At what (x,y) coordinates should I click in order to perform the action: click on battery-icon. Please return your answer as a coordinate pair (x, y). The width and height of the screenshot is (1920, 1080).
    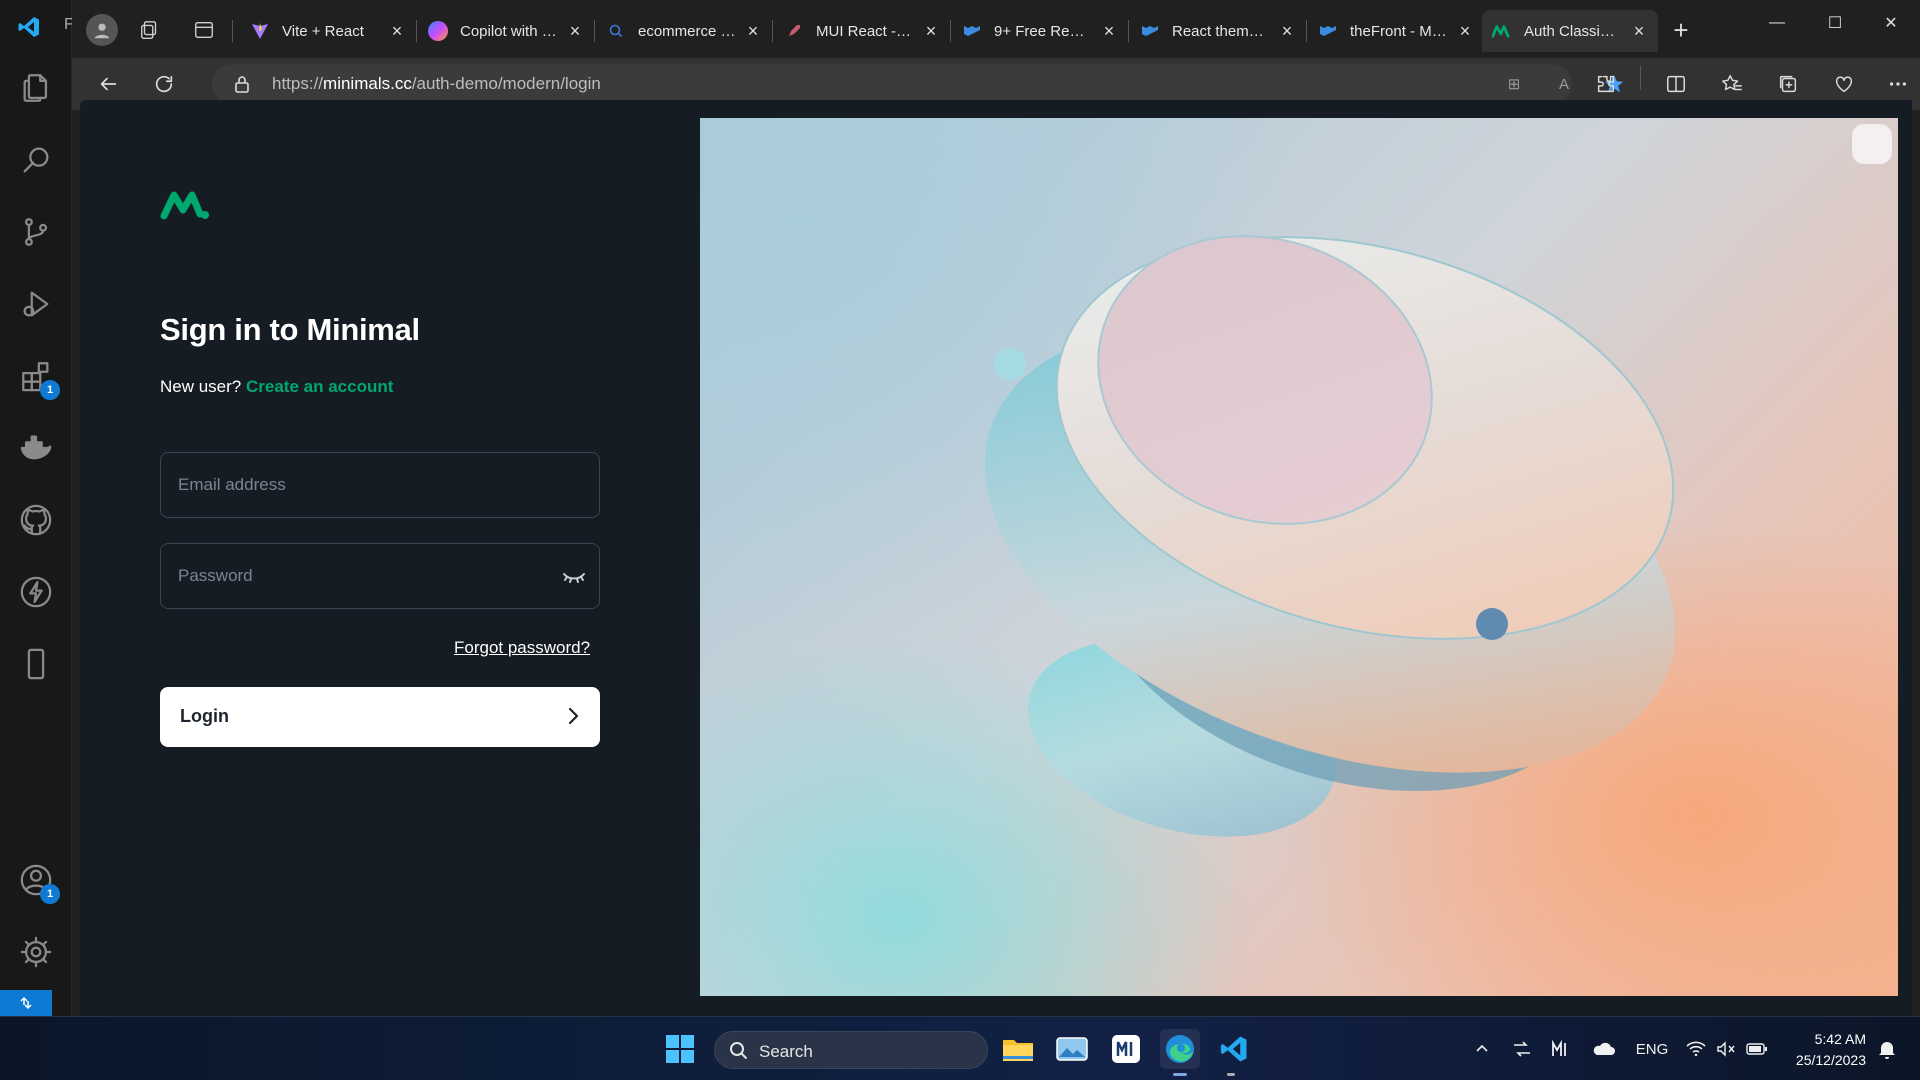
    Looking at the image, I should click on (1757, 1049).